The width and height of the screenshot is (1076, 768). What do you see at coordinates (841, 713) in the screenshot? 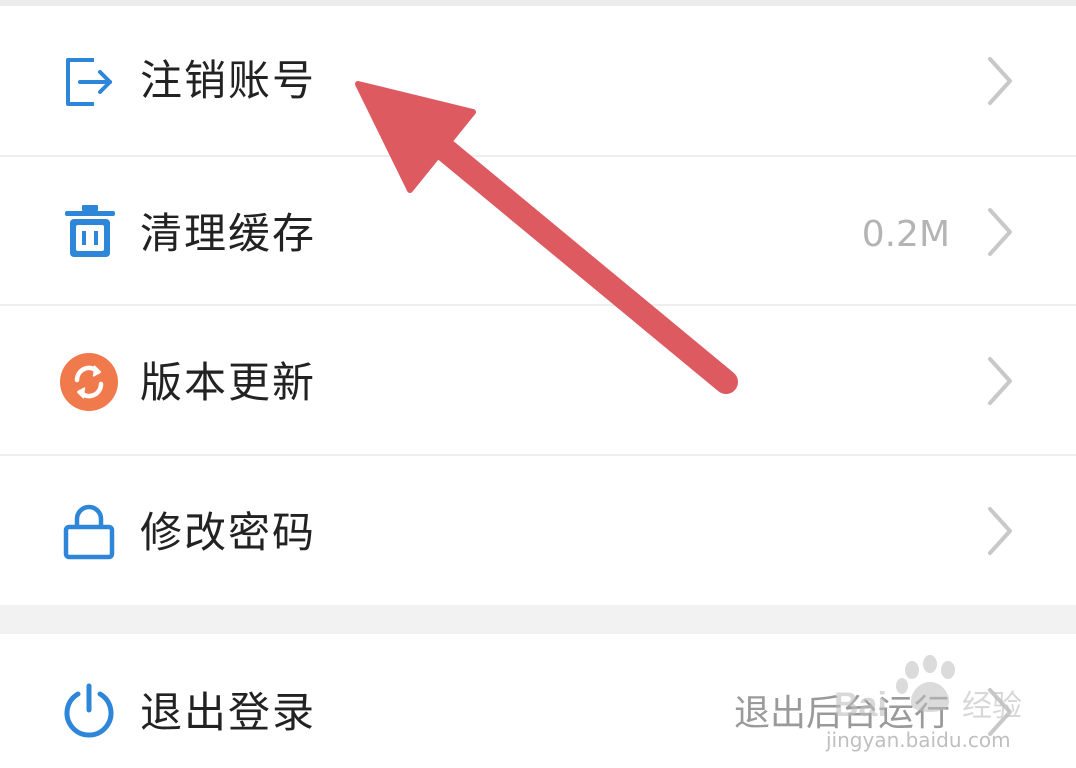
I see `background-run-value: 退出后台运行` at bounding box center [841, 713].